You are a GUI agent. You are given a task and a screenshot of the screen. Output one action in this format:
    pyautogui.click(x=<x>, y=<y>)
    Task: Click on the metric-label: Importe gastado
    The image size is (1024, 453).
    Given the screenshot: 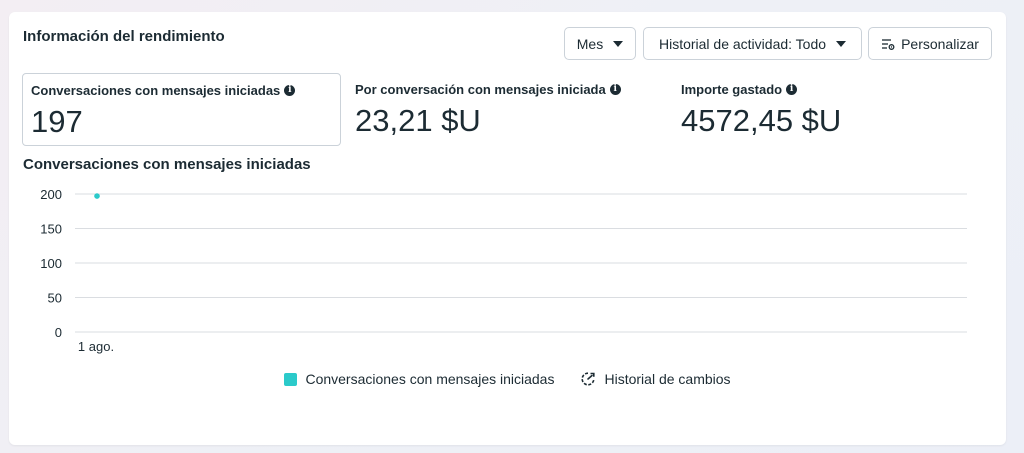 What is the action you would take?
    pyautogui.click(x=732, y=89)
    